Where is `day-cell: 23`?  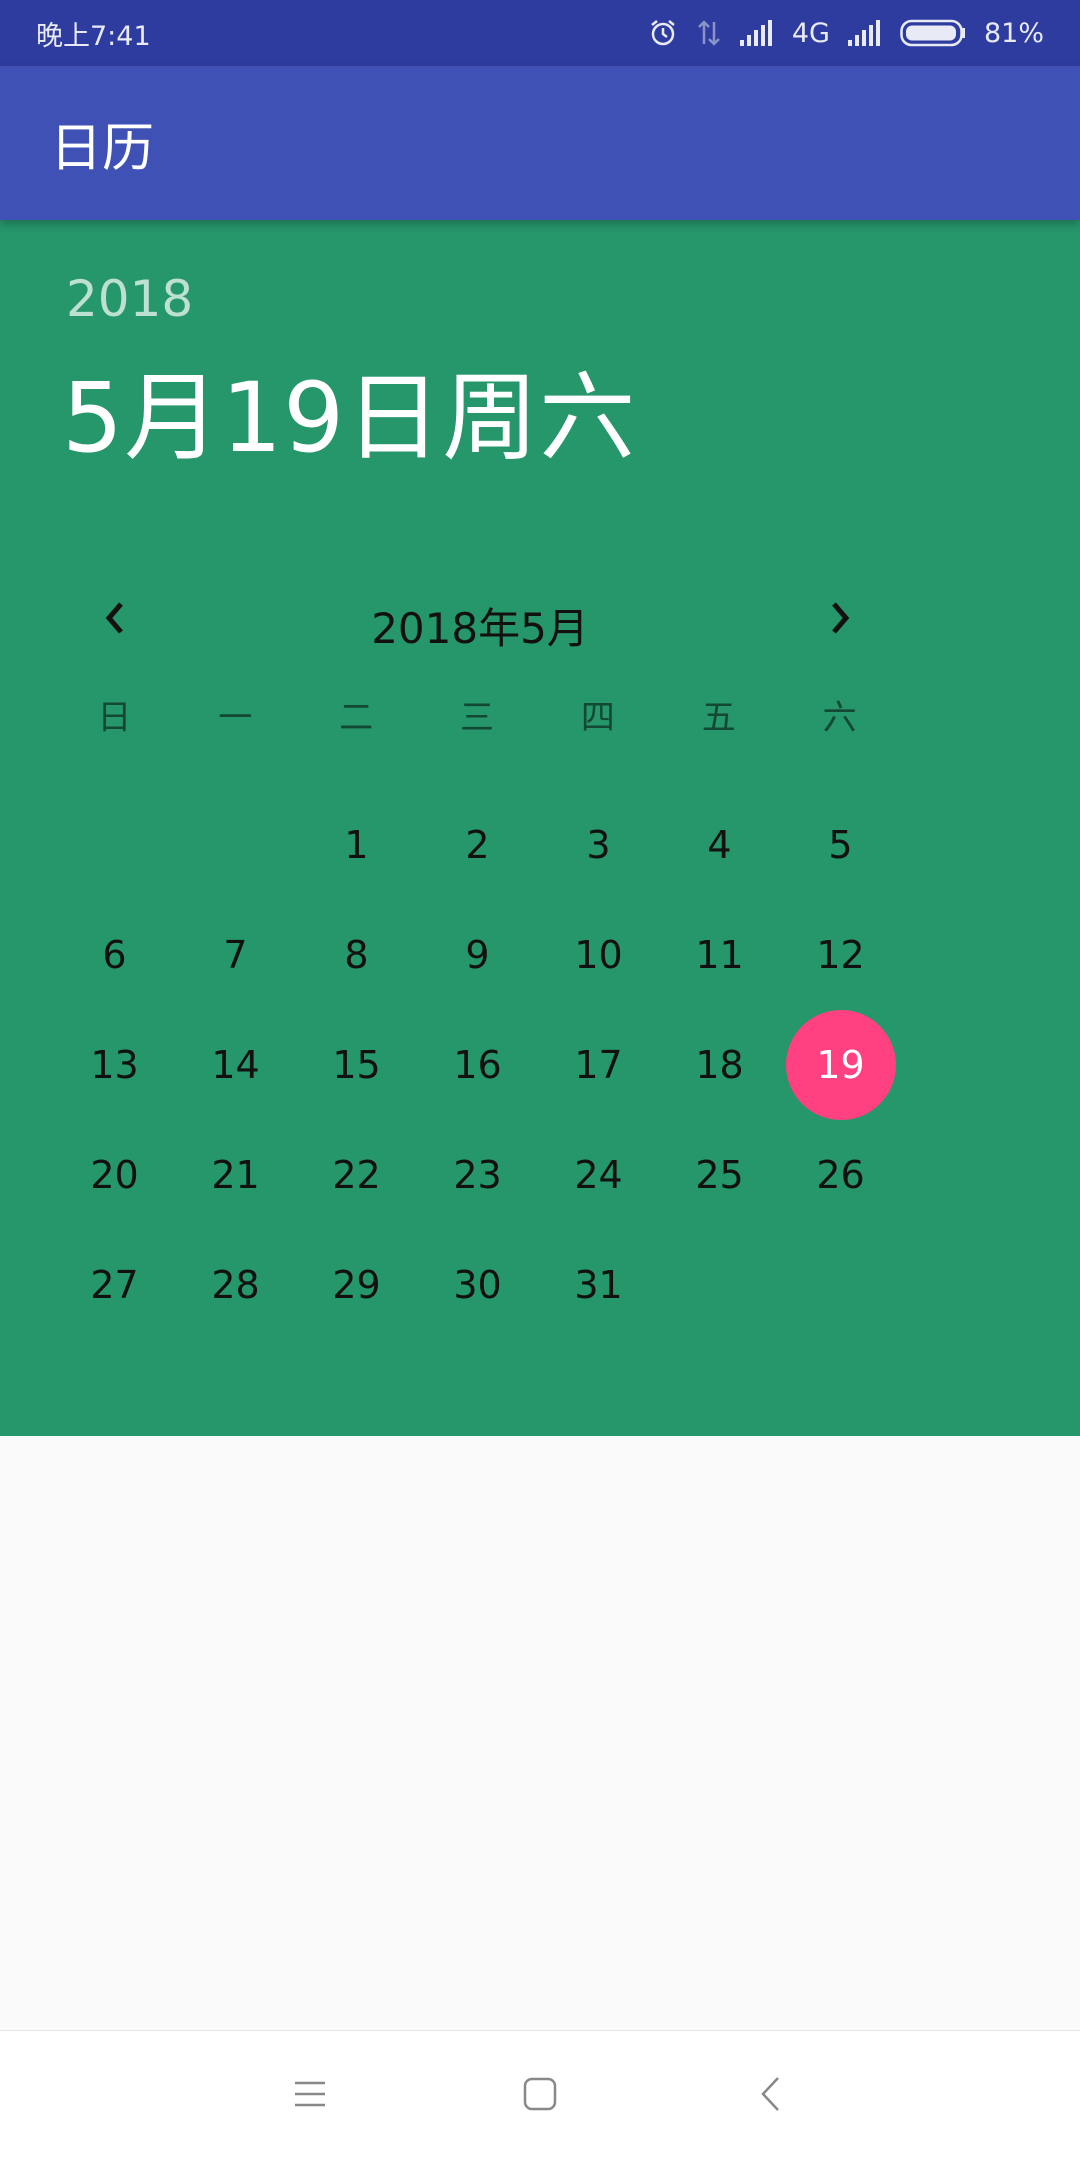
day-cell: 23 is located at coordinates (477, 1175).